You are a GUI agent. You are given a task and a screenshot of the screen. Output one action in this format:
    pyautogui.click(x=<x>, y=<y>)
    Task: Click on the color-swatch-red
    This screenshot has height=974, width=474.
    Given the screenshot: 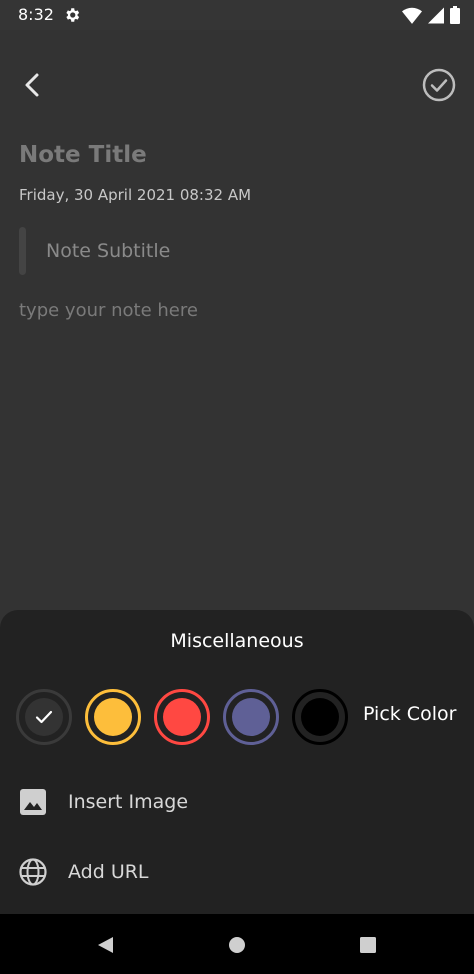 What is the action you would take?
    pyautogui.click(x=182, y=717)
    